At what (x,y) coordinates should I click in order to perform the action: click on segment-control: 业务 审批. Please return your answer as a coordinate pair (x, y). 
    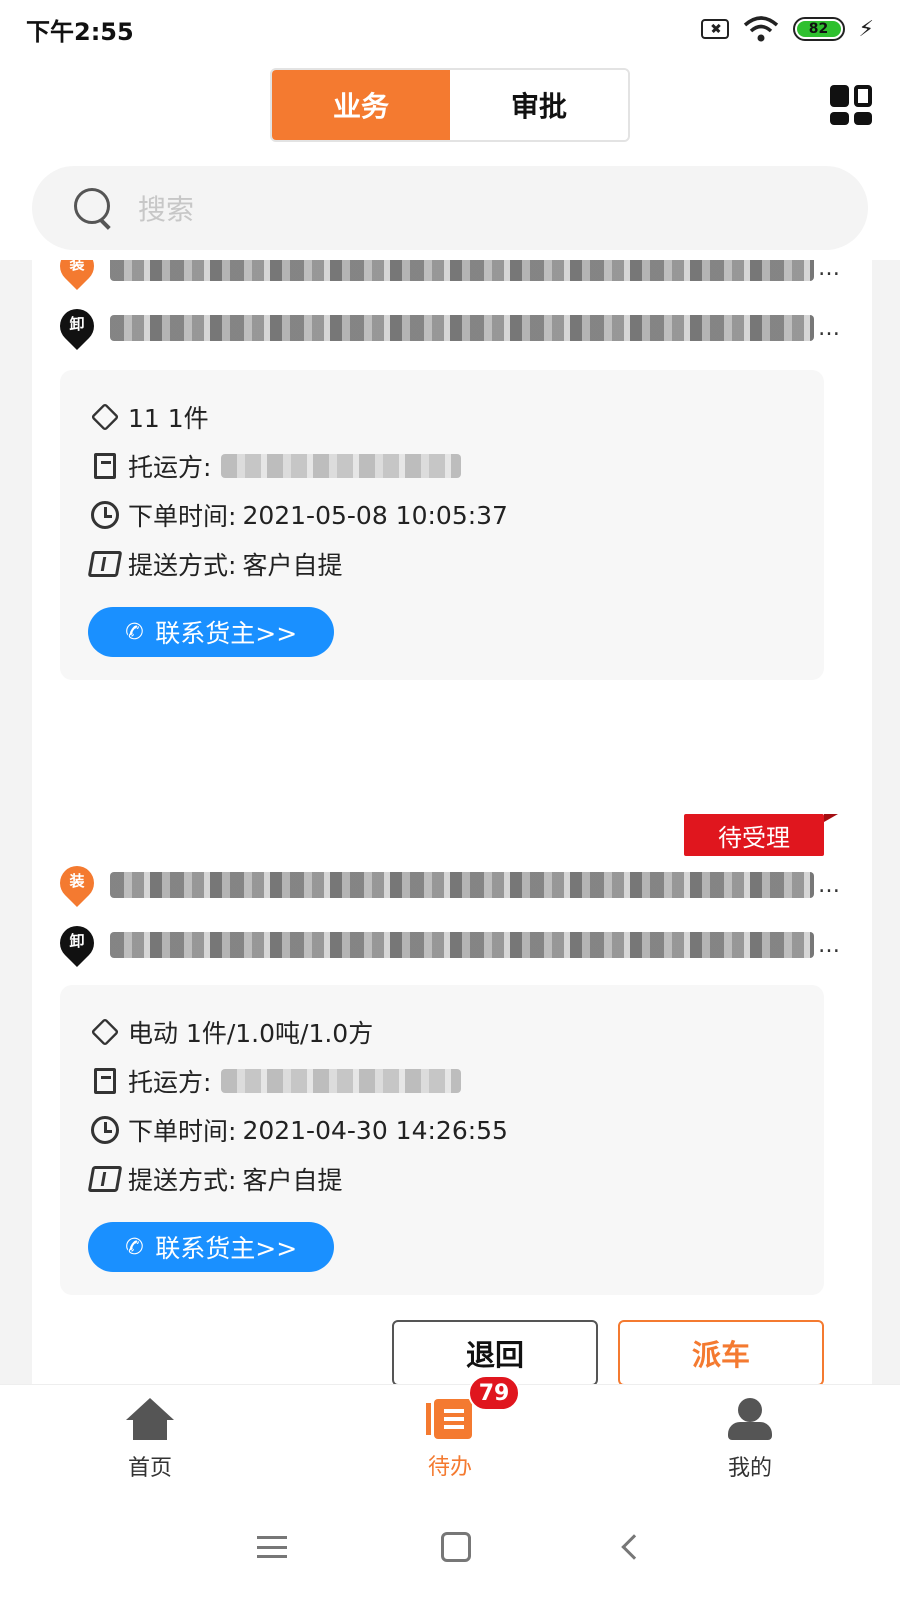
    Looking at the image, I should click on (450, 105).